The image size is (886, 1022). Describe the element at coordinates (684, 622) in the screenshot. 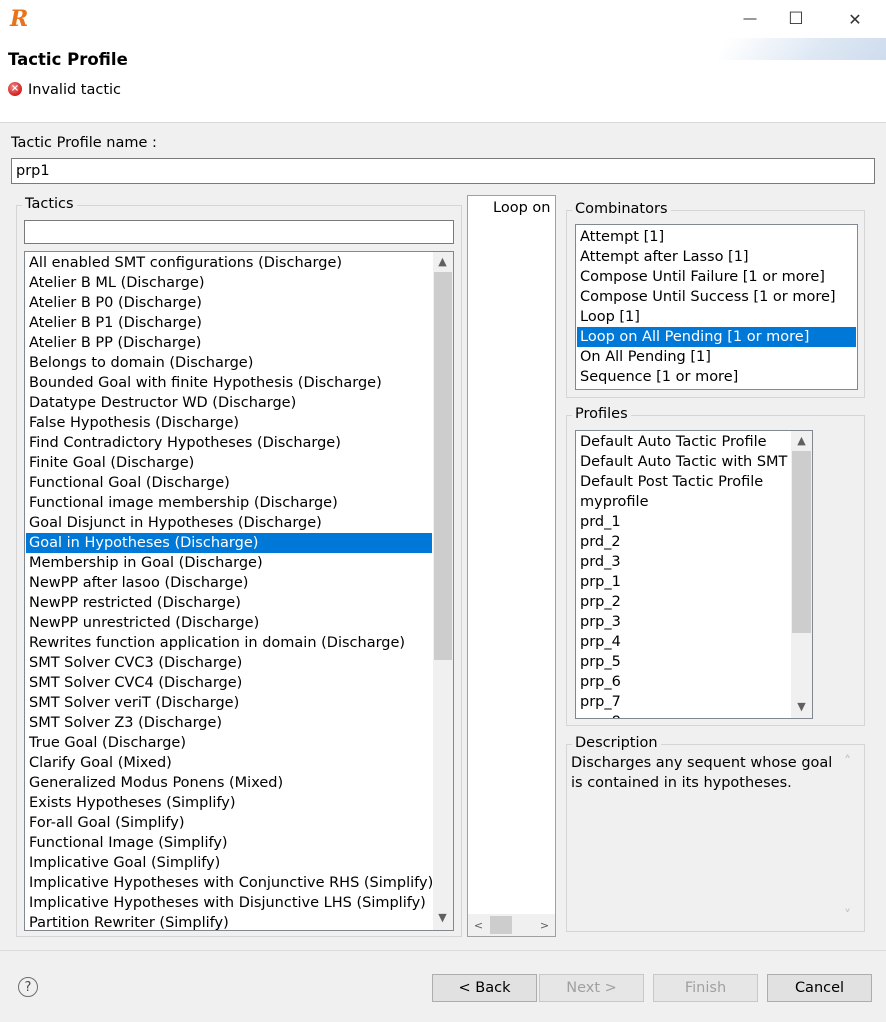

I see `profile-list-item: prp_3` at that location.